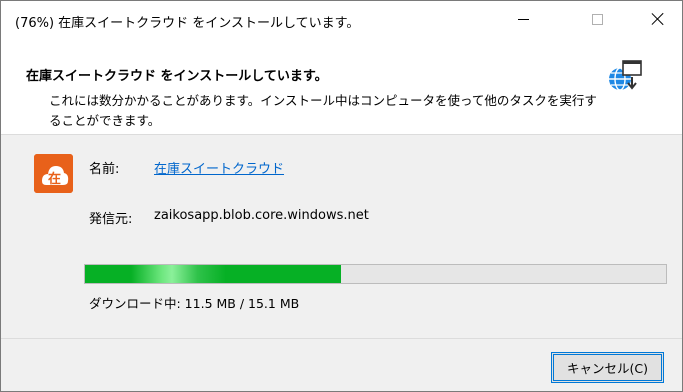 This screenshot has width=683, height=392. I want to click on window-title: (76%) 在庫スイートクラウド をインストールしています。, so click(187, 23).